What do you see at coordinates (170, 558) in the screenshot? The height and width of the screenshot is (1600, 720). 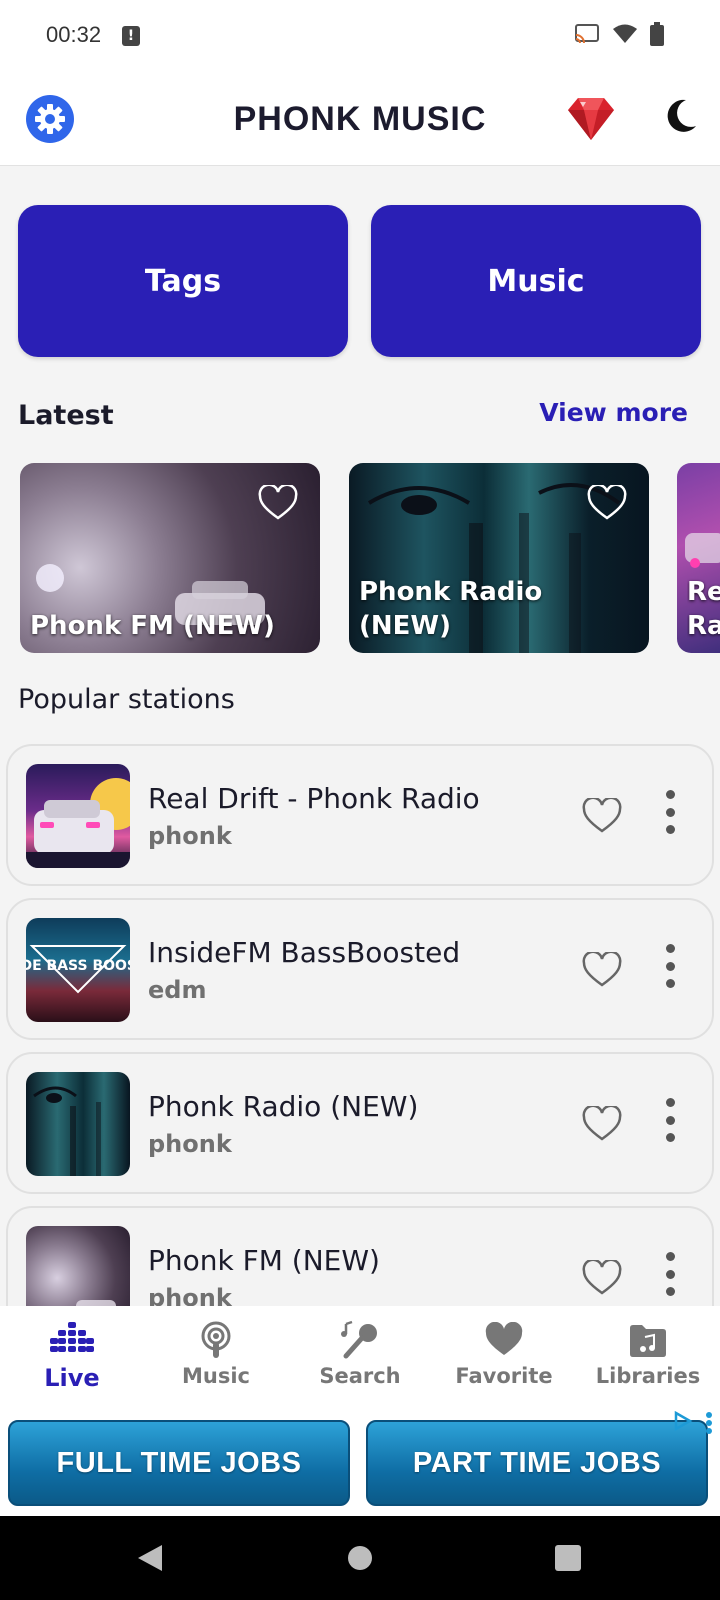 I see `latest-card: Phonk FM (NEW)` at bounding box center [170, 558].